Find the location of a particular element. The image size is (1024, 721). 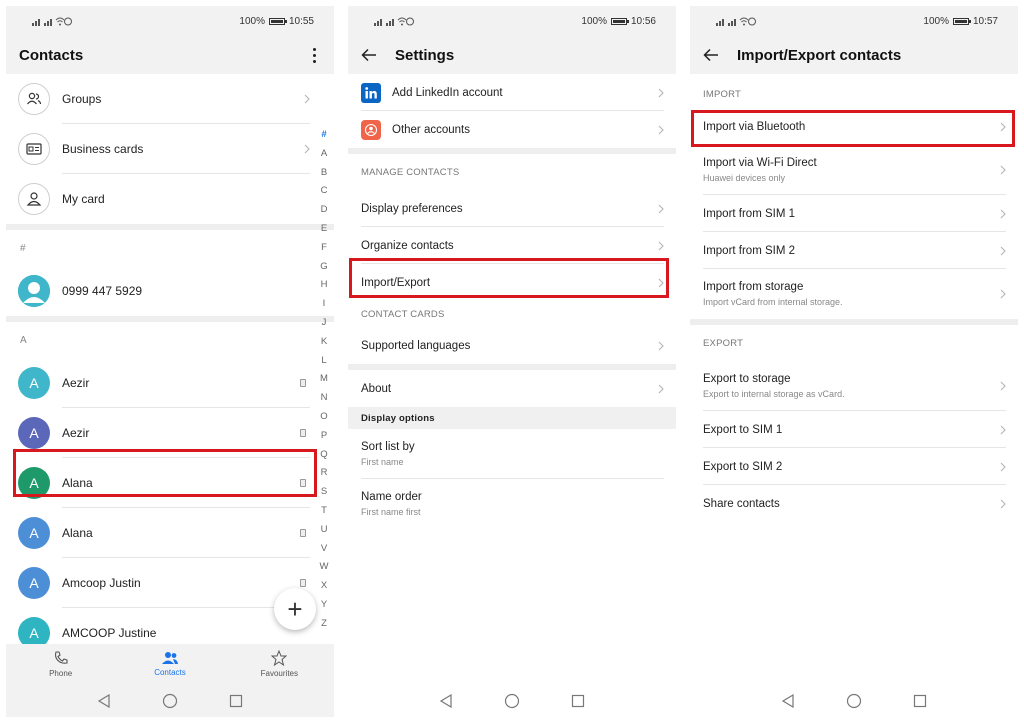

index-letter: Y is located at coordinates (324, 605).